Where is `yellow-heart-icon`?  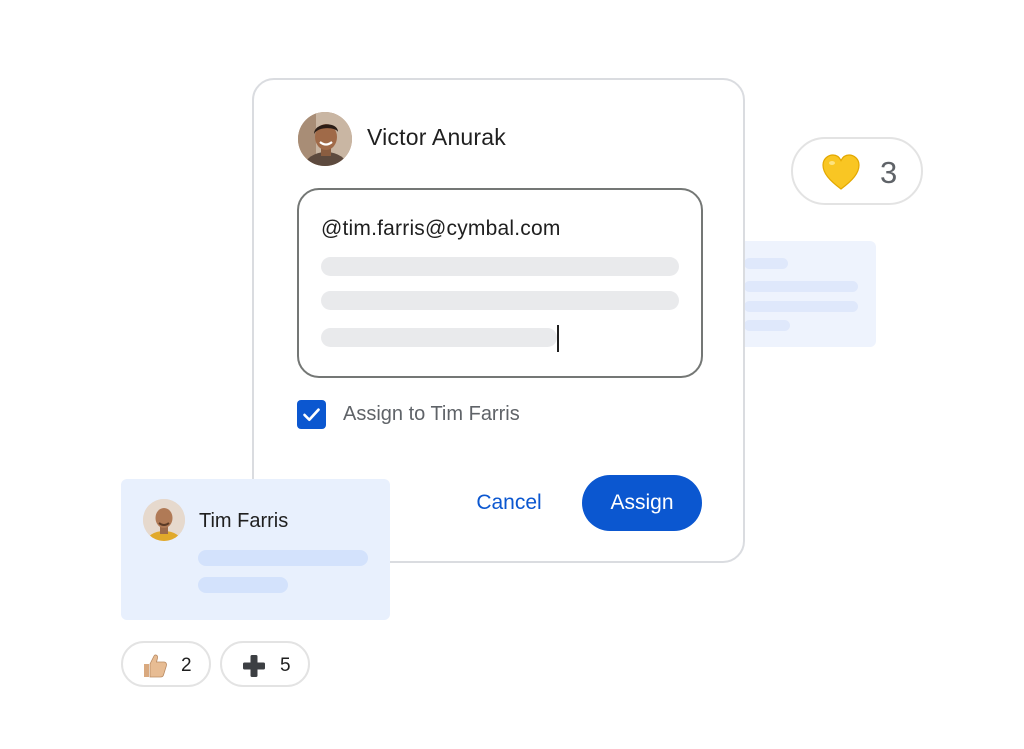 yellow-heart-icon is located at coordinates (841, 172).